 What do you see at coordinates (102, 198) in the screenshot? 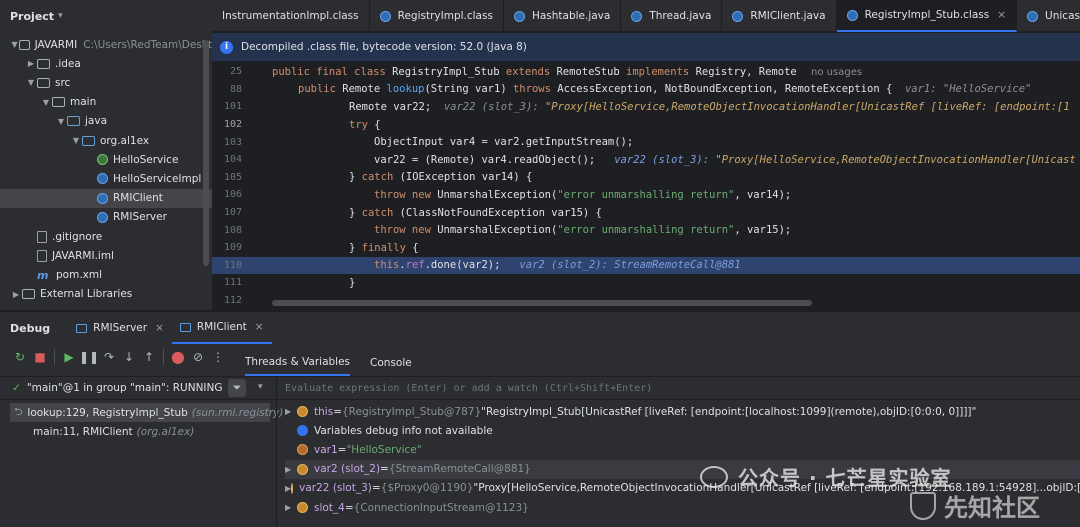
I see `class-icon` at bounding box center [102, 198].